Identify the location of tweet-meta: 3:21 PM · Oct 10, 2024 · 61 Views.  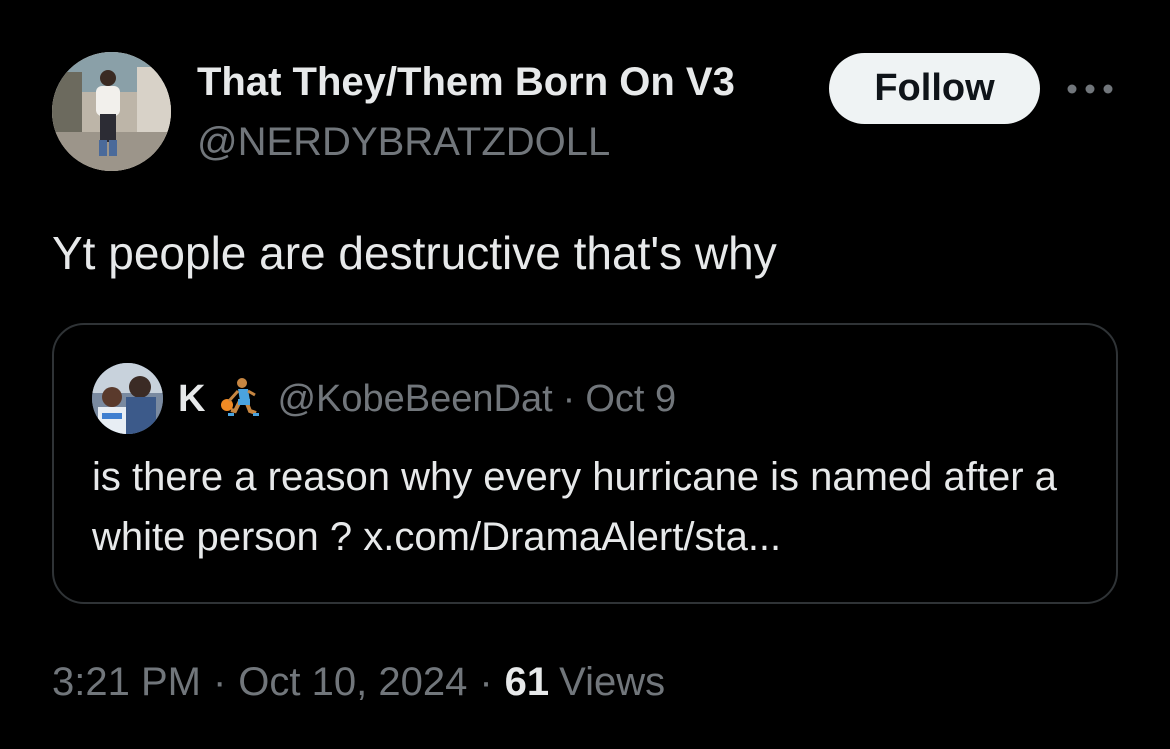
(358, 682).